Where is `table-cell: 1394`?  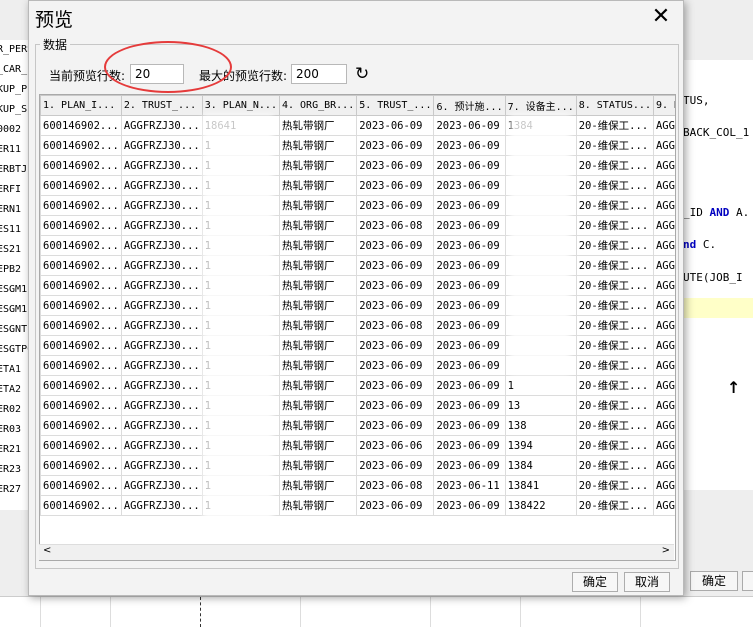
table-cell: 1394 is located at coordinates (540, 445).